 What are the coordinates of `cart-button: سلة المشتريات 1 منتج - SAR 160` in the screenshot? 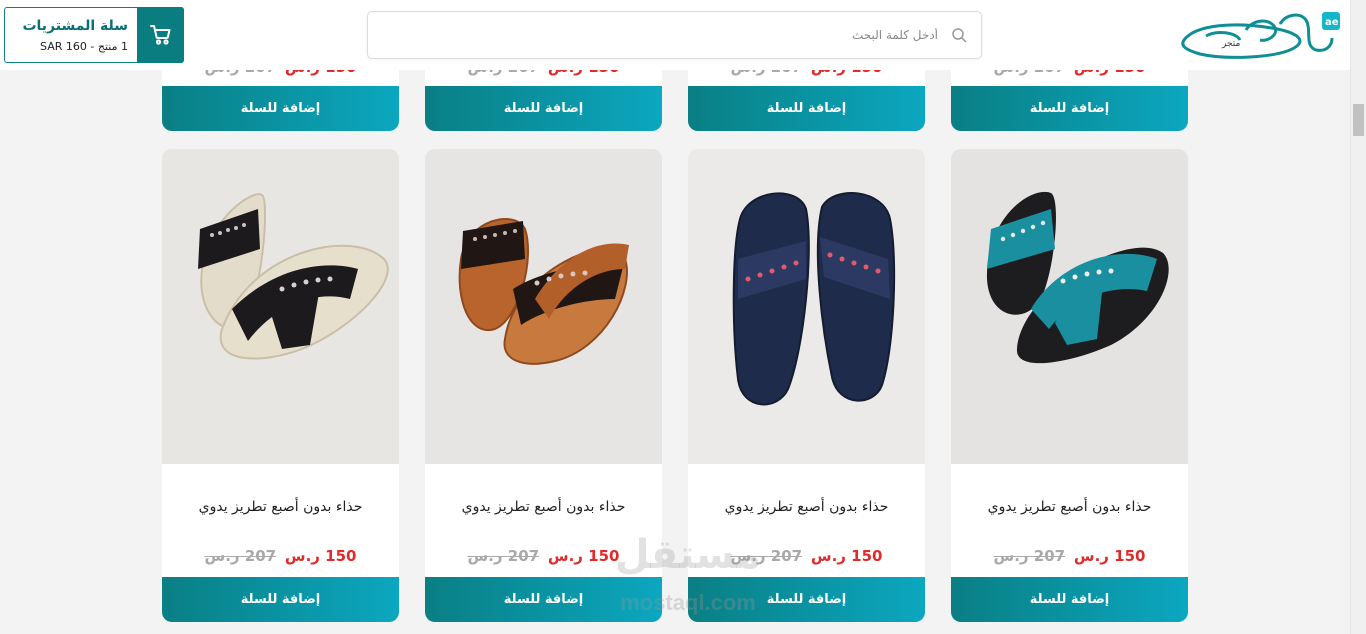 It's located at (94, 35).